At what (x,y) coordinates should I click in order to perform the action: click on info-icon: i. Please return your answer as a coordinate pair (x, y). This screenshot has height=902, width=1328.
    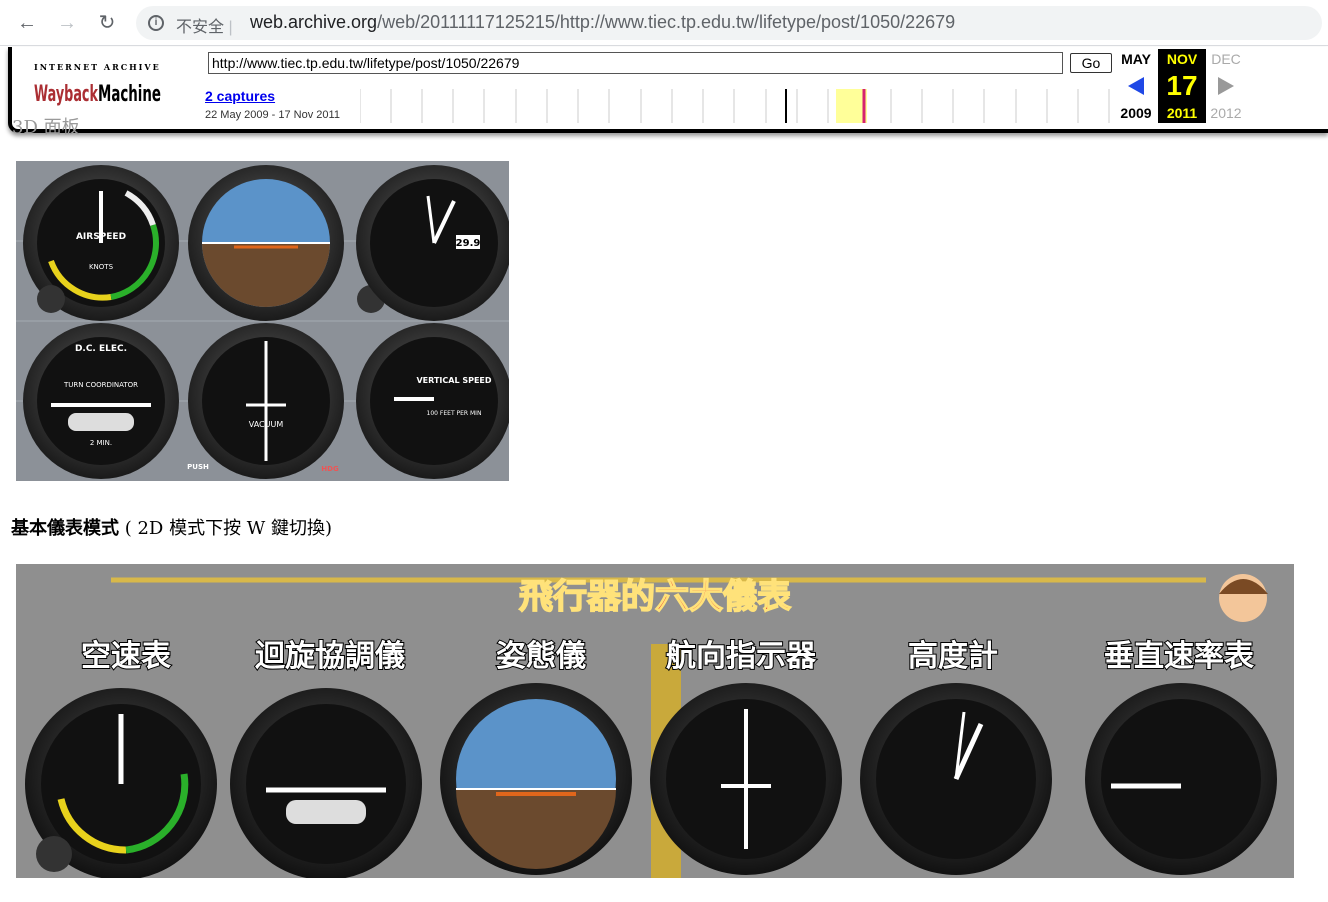
    Looking at the image, I should click on (156, 23).